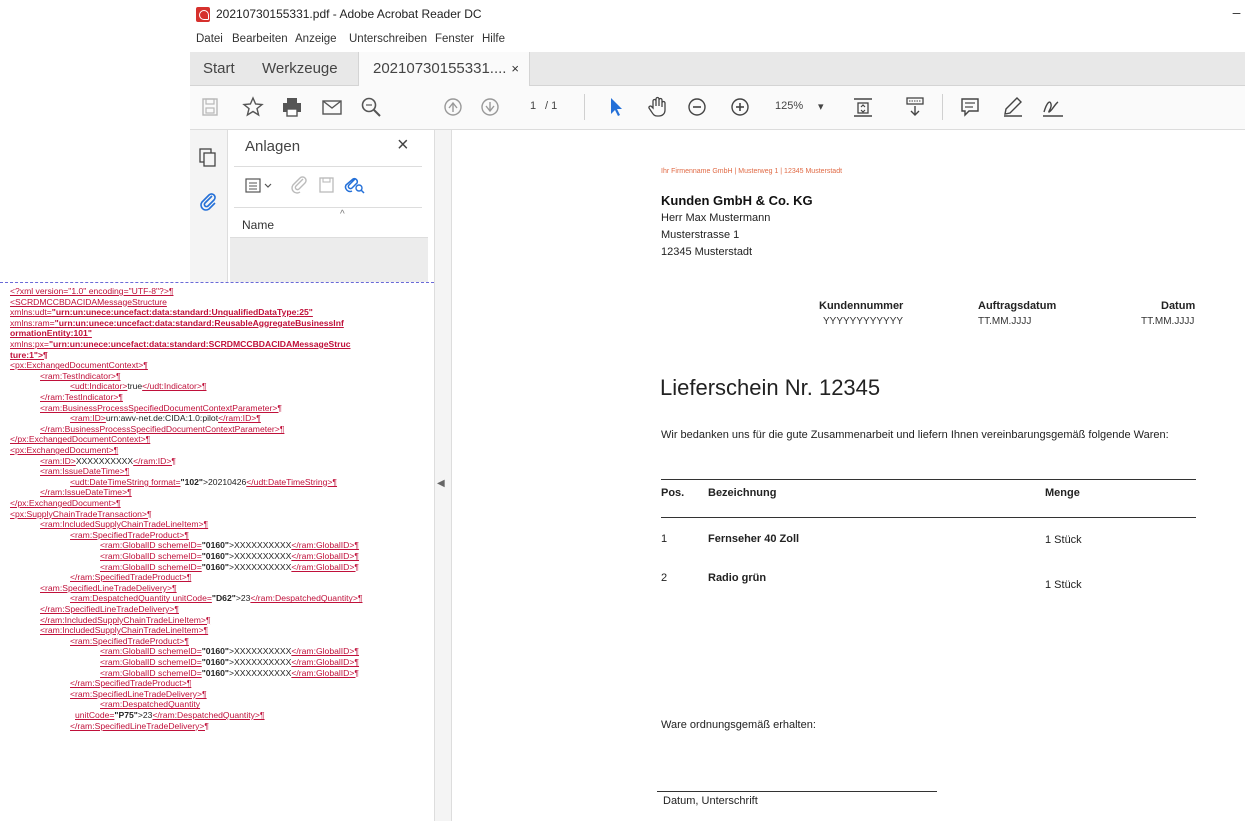 This screenshot has height=821, width=1245. What do you see at coordinates (740, 107) in the screenshot?
I see `zoom-in-icon` at bounding box center [740, 107].